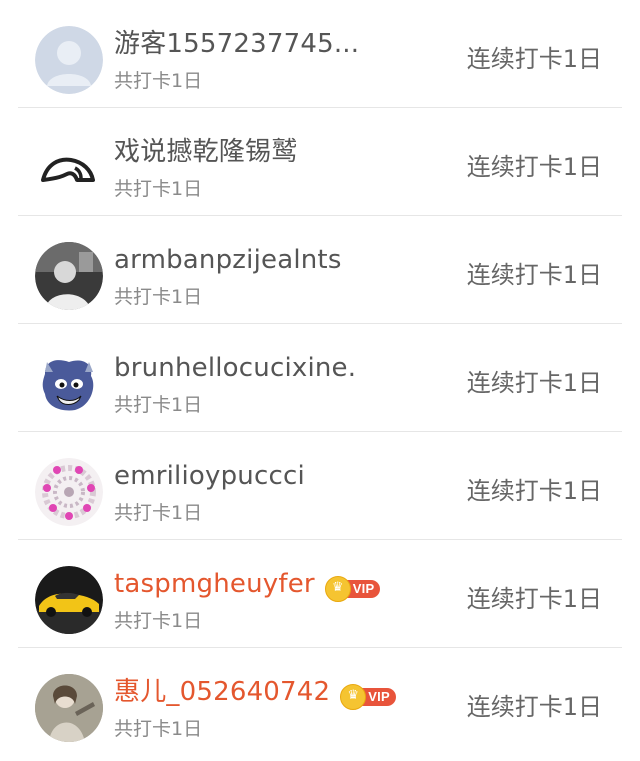 The width and height of the screenshot is (640, 761). I want to click on list-item: brunhellocucixine. 共打卡1日 连续打卡1日, so click(320, 378).